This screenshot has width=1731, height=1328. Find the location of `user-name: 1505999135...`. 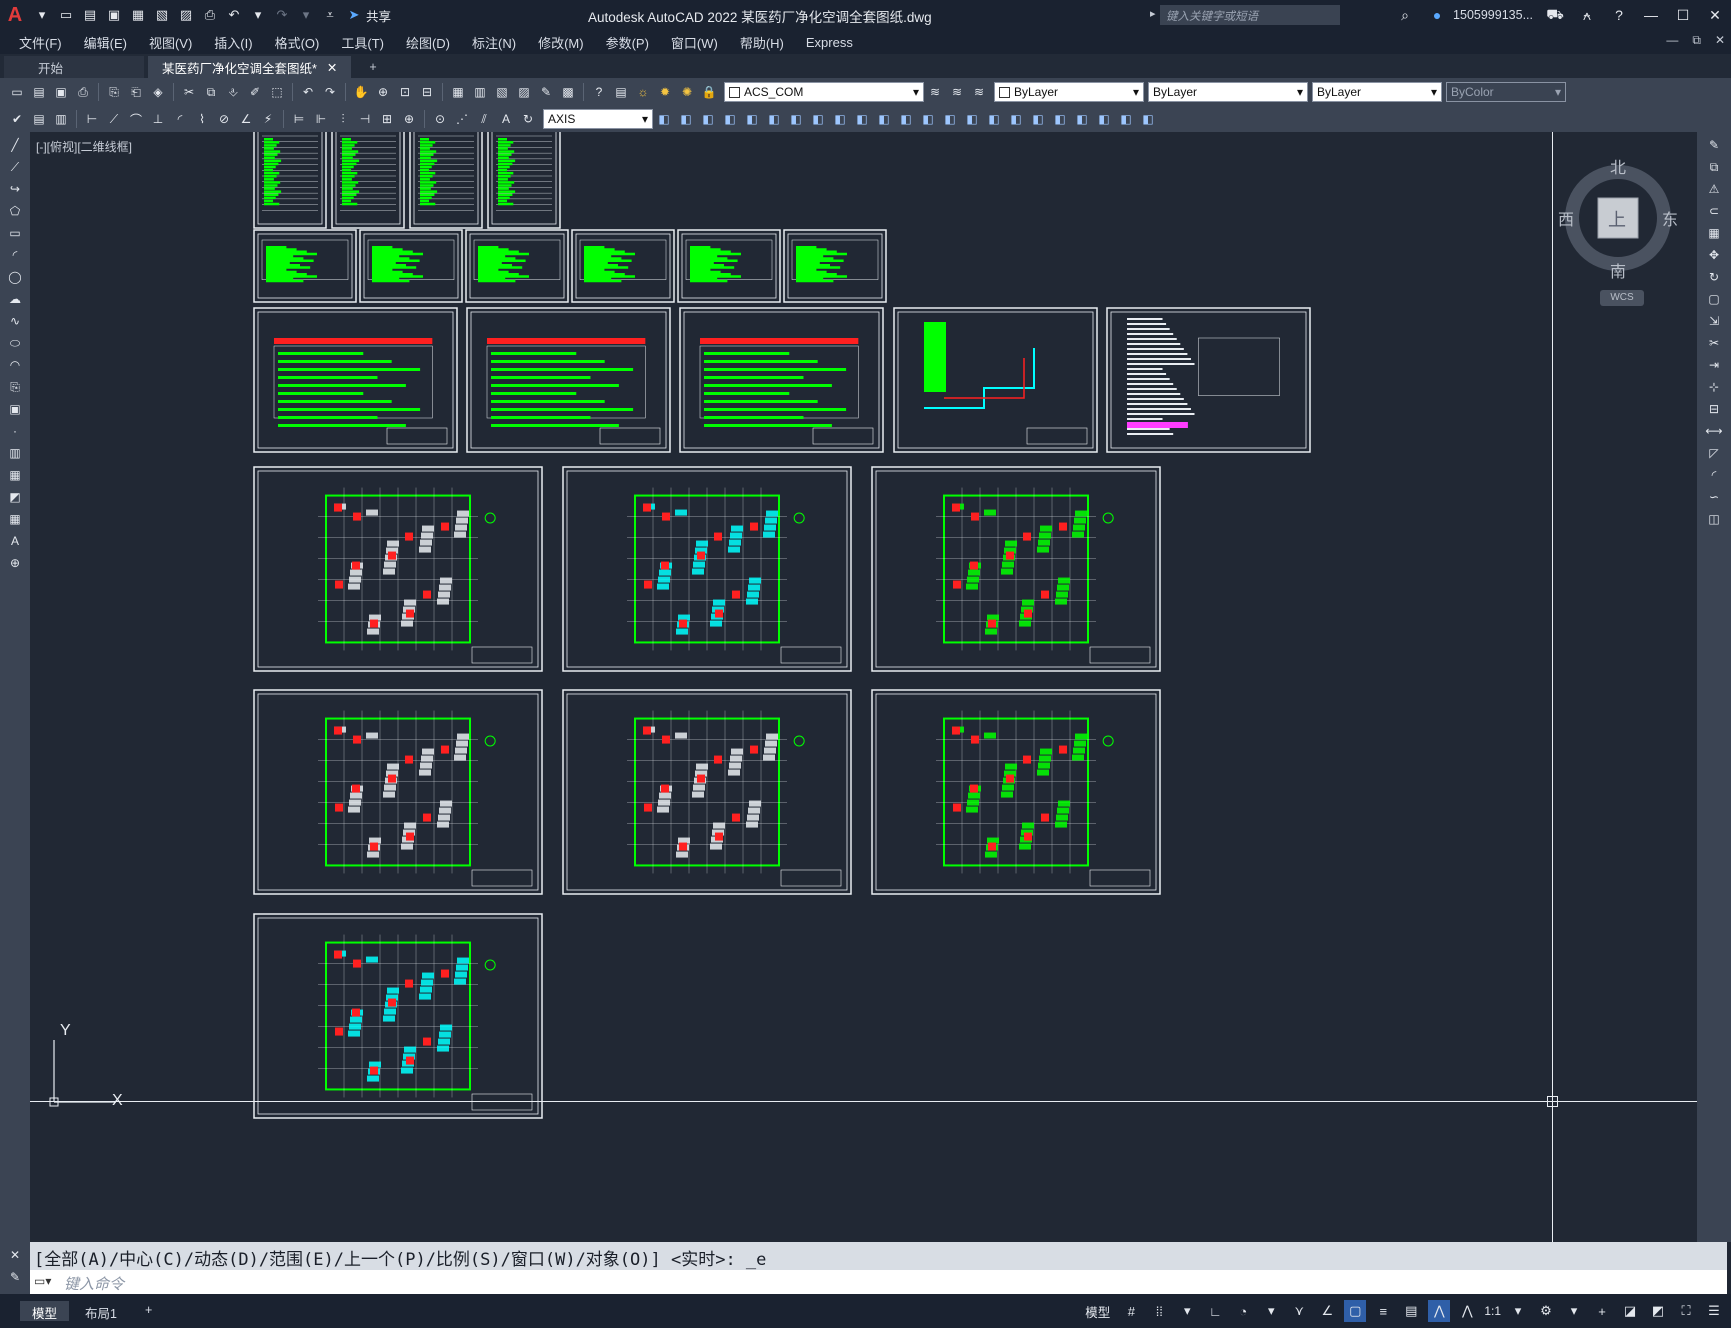

user-name: 1505999135... is located at coordinates (1493, 15).